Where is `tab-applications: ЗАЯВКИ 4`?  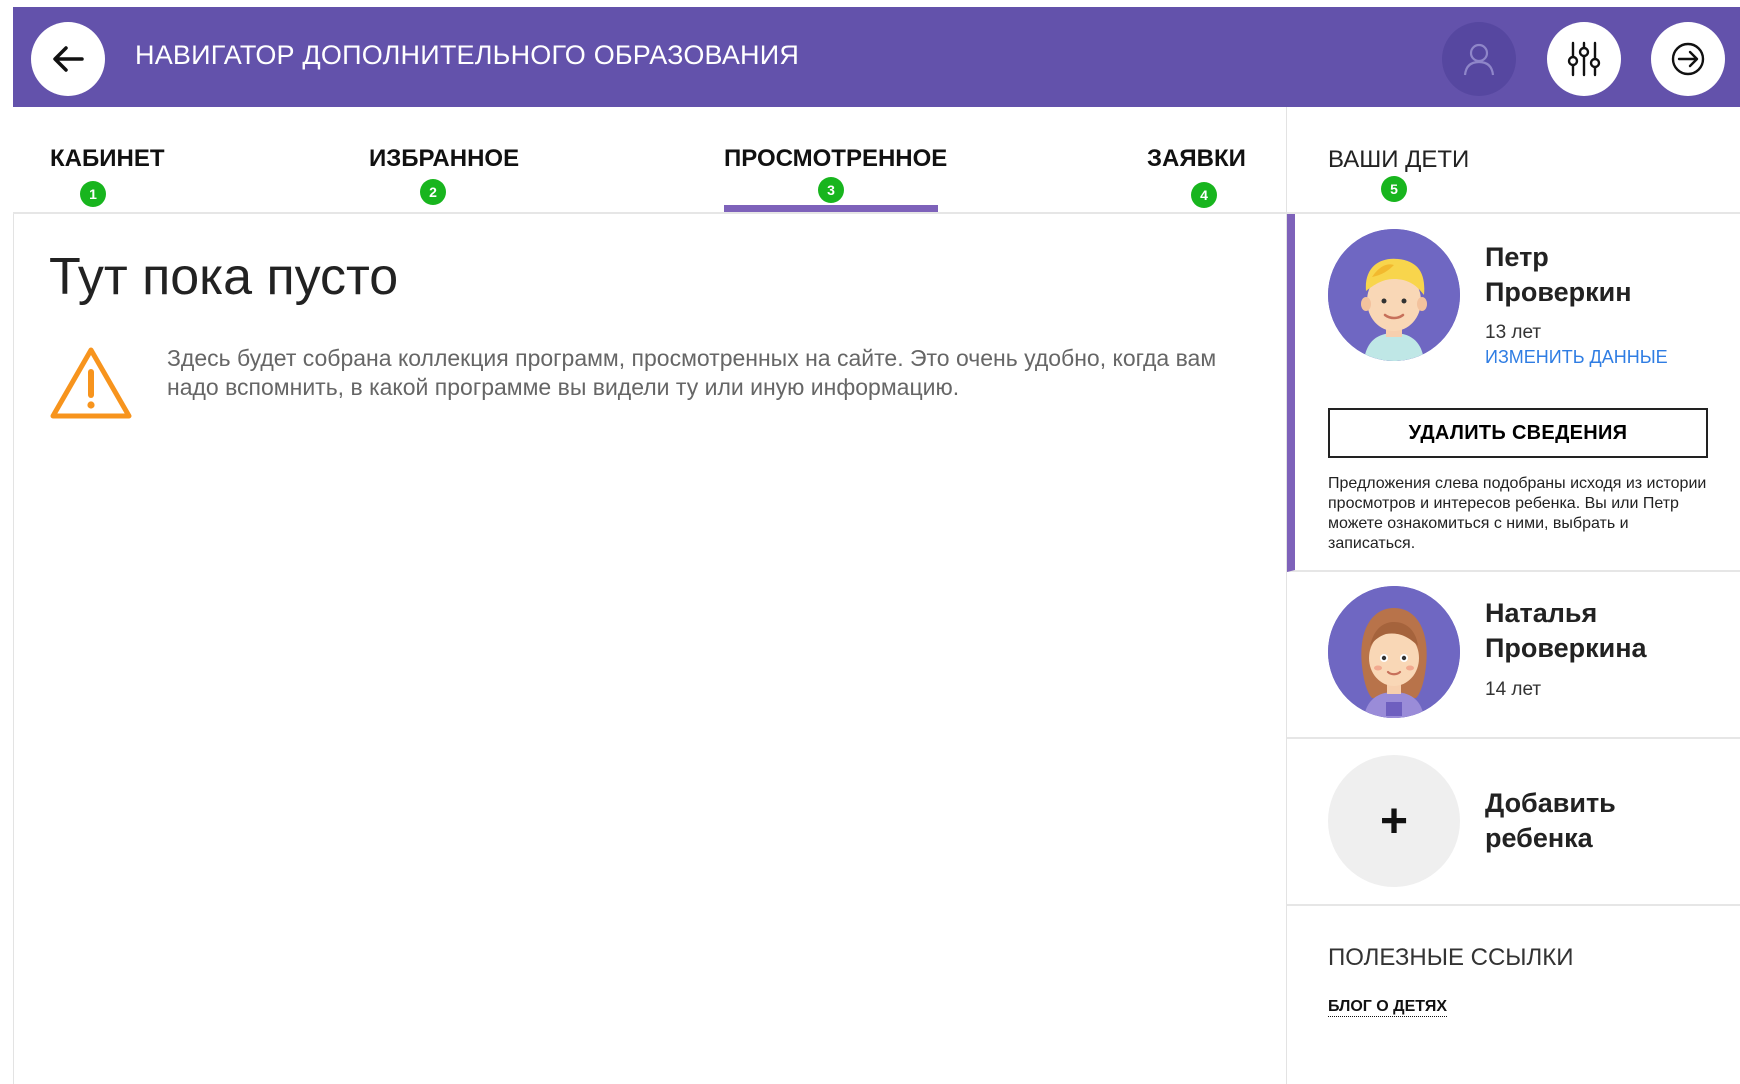 tab-applications: ЗАЯВКИ 4 is located at coordinates (1196, 176).